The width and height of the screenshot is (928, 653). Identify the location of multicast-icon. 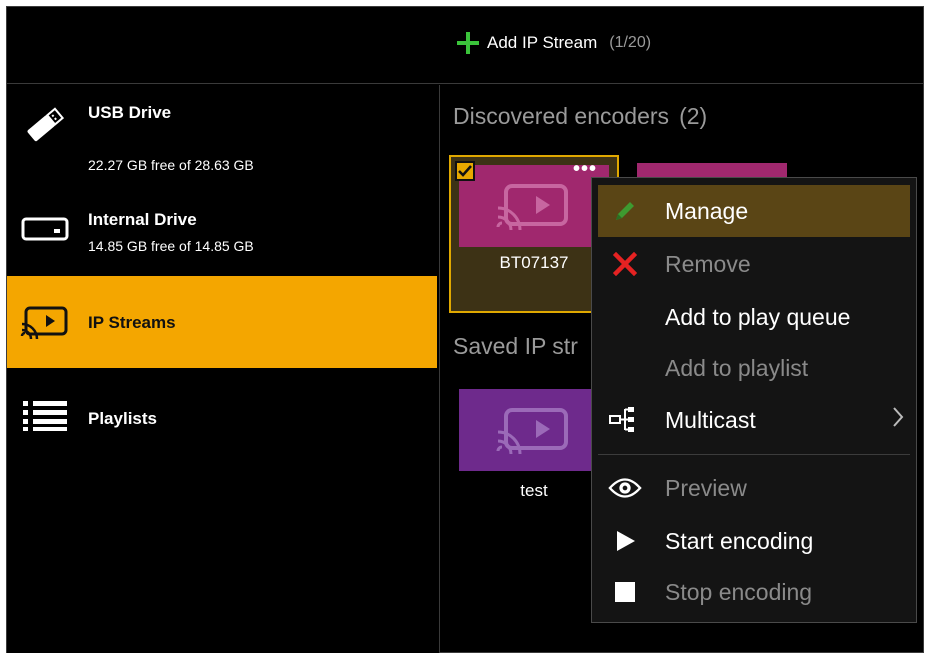
(625, 420).